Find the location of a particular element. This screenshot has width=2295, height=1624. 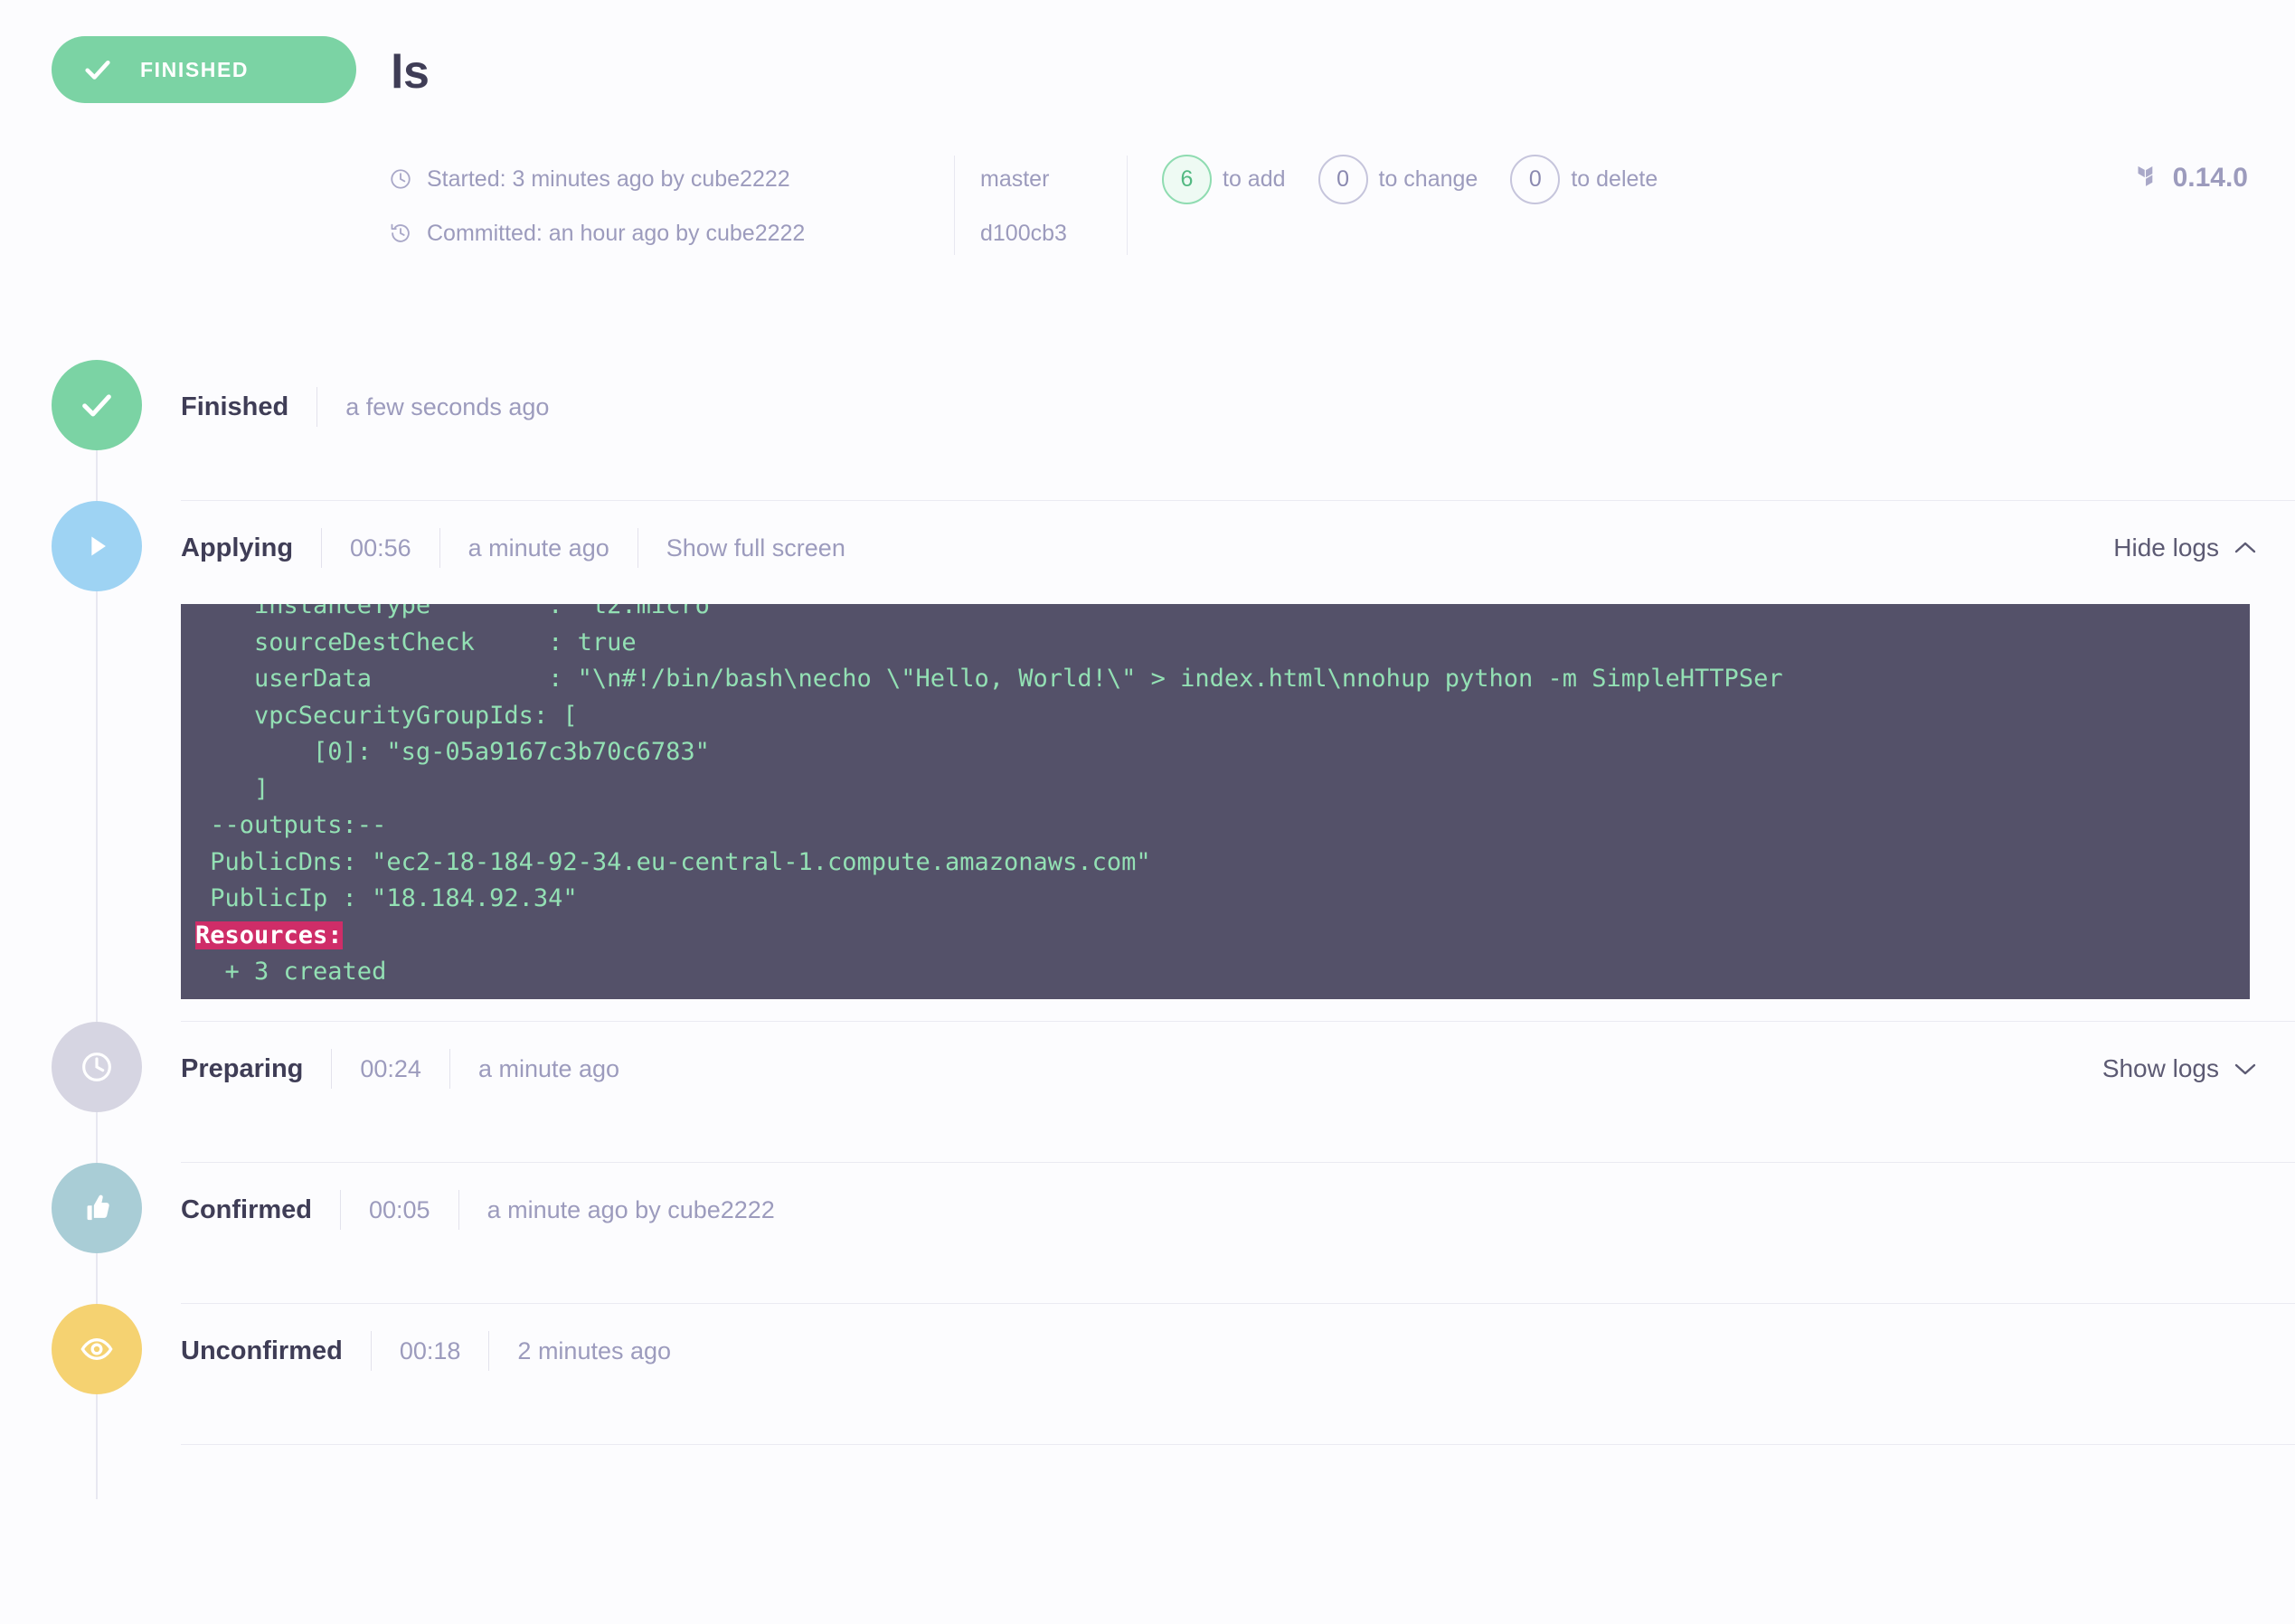

timeline-row-preparing: Preparing 00:24 a minute ago Show logs is located at coordinates (1173, 1092).